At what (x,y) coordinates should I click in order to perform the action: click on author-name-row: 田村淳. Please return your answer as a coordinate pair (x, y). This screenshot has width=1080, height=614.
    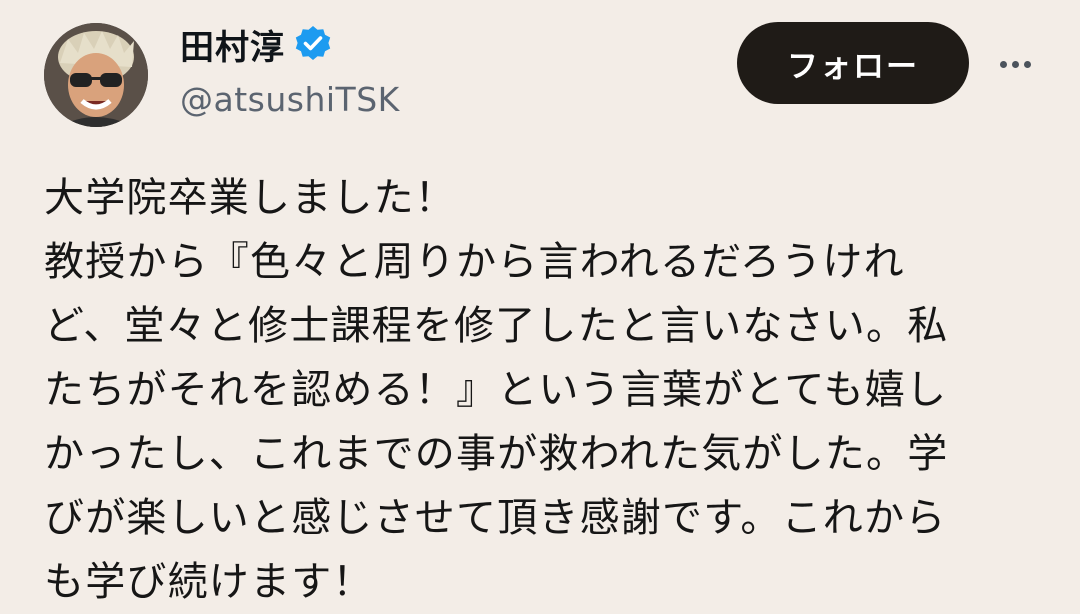
    Looking at the image, I should click on (256, 44).